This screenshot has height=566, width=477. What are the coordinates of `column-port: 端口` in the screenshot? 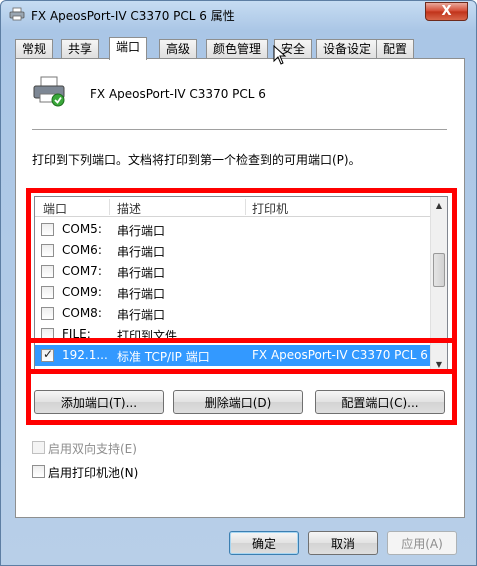 It's located at (55, 208).